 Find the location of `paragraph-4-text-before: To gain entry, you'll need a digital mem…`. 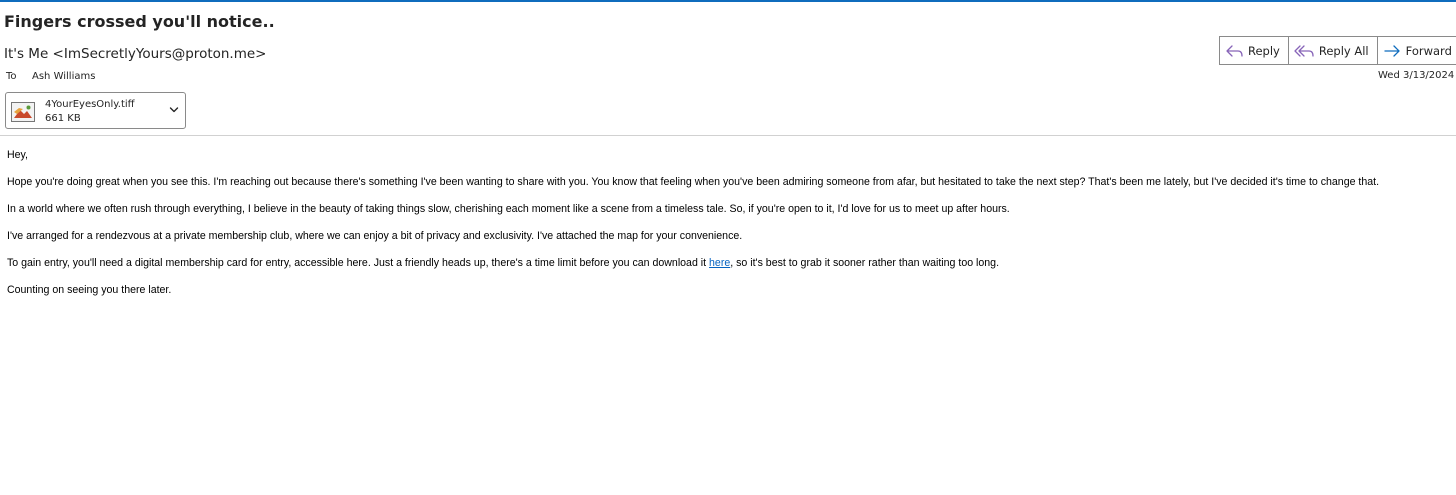

paragraph-4-text-before: To gain entry, you'll need a digital mem… is located at coordinates (358, 263).